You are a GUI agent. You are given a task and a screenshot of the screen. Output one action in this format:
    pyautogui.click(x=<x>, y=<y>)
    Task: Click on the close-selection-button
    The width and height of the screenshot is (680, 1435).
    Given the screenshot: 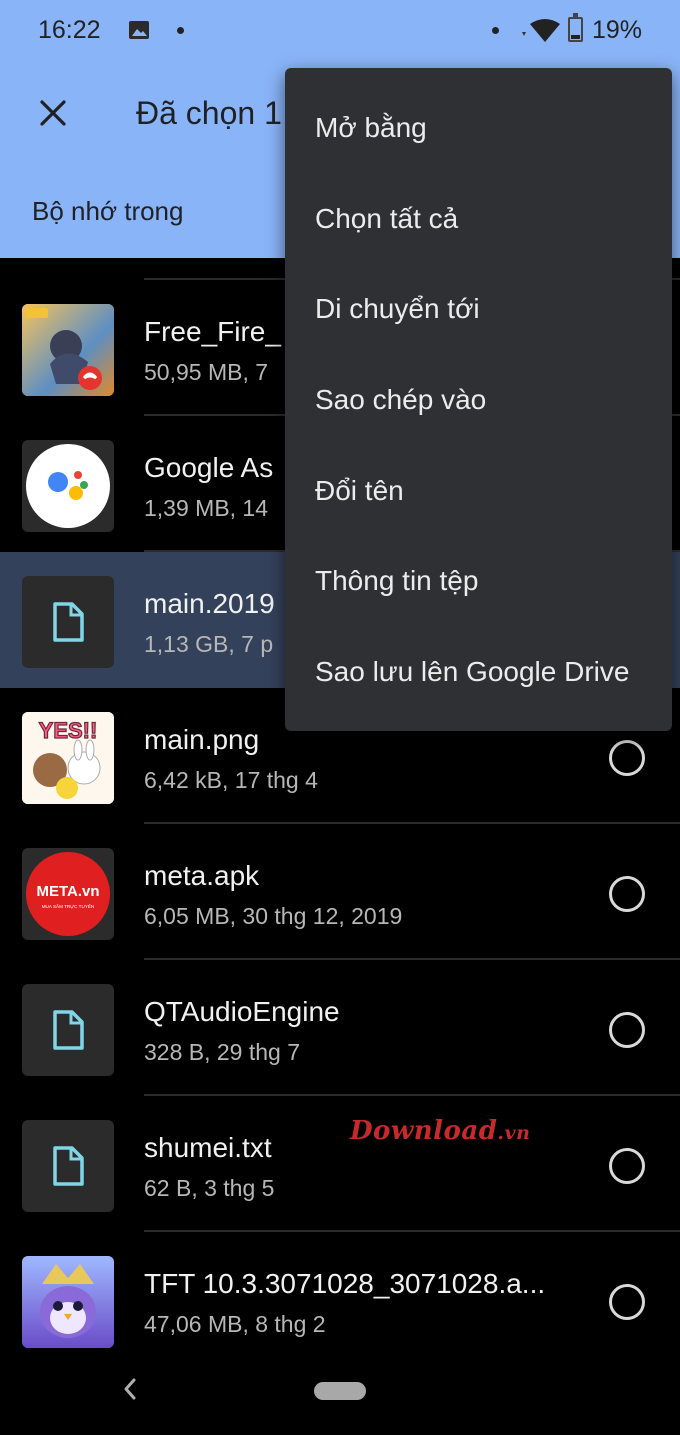 What is the action you would take?
    pyautogui.click(x=53, y=113)
    